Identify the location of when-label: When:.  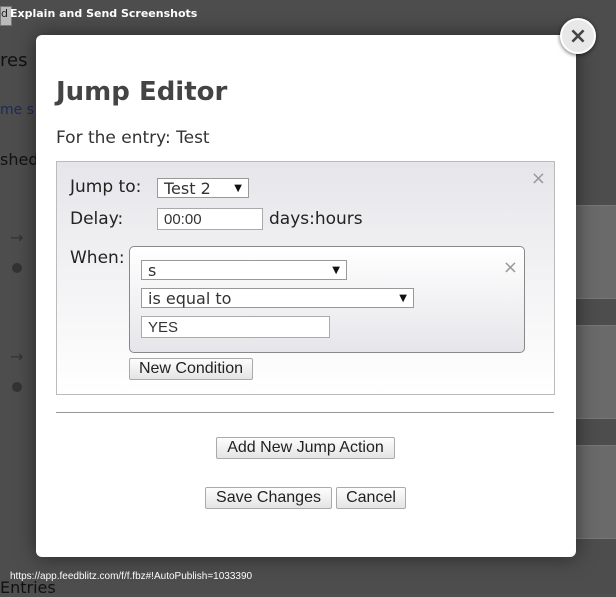
(97, 258).